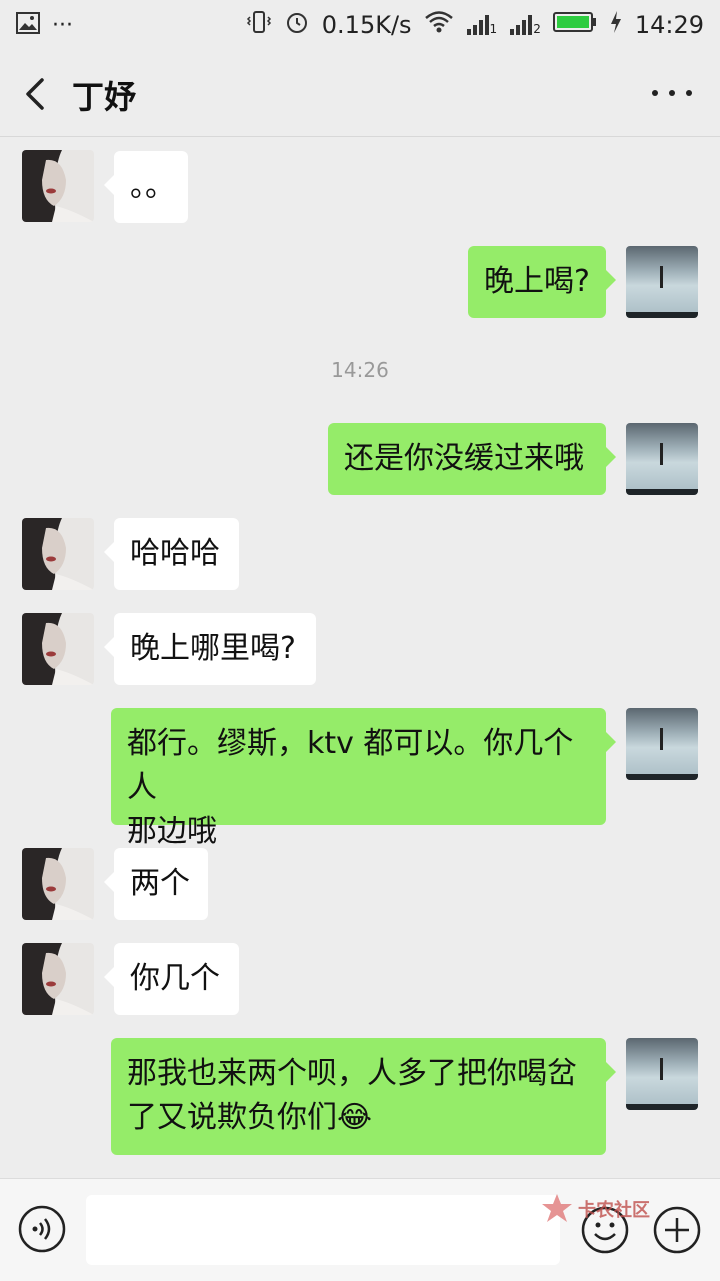 Image resolution: width=720 pixels, height=1281 pixels. I want to click on watermark-text: 卡农社区, so click(614, 1210).